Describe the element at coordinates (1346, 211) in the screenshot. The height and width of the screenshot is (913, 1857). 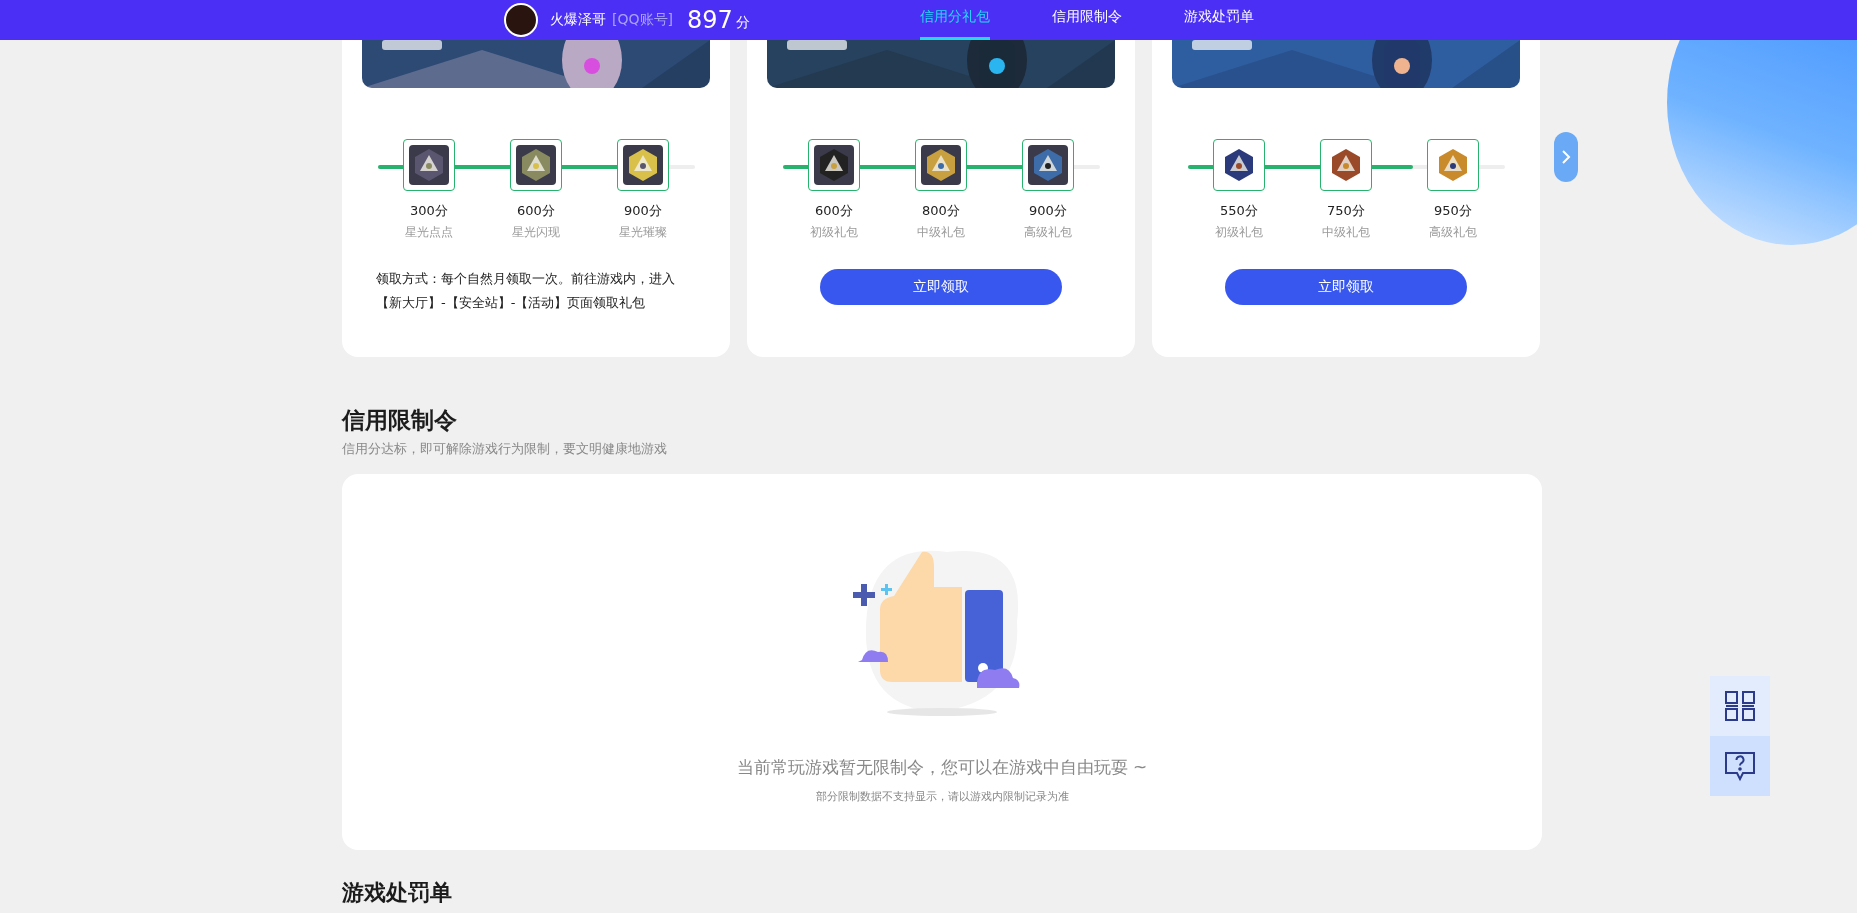
I see `reward-points: 750分` at that location.